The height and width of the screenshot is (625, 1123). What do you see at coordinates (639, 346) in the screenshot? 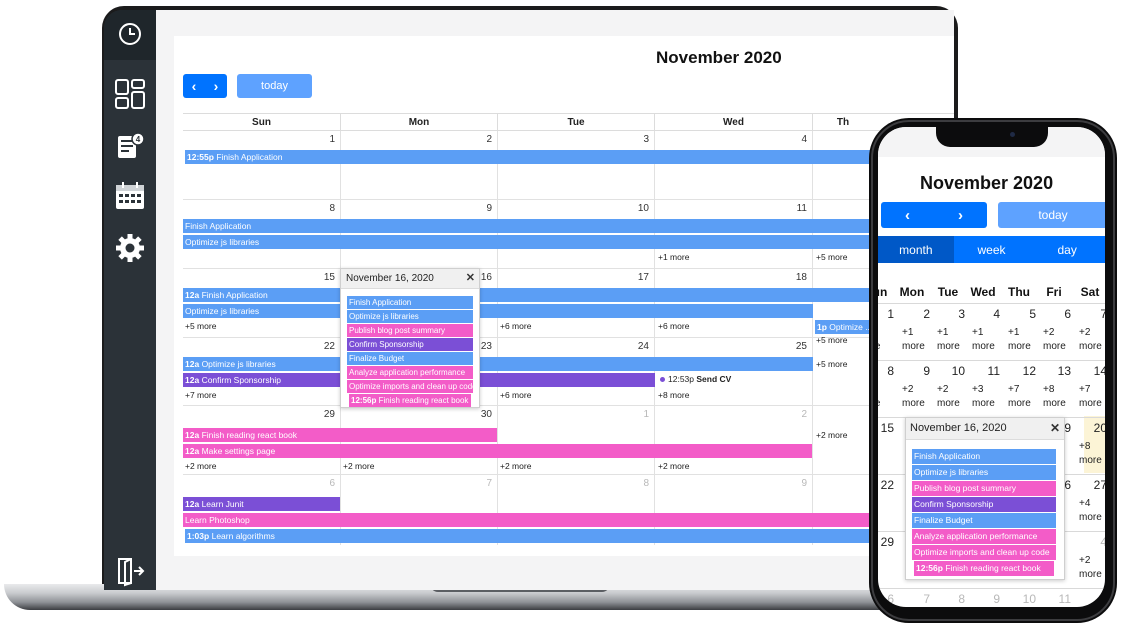
I see `day-number: 24` at bounding box center [639, 346].